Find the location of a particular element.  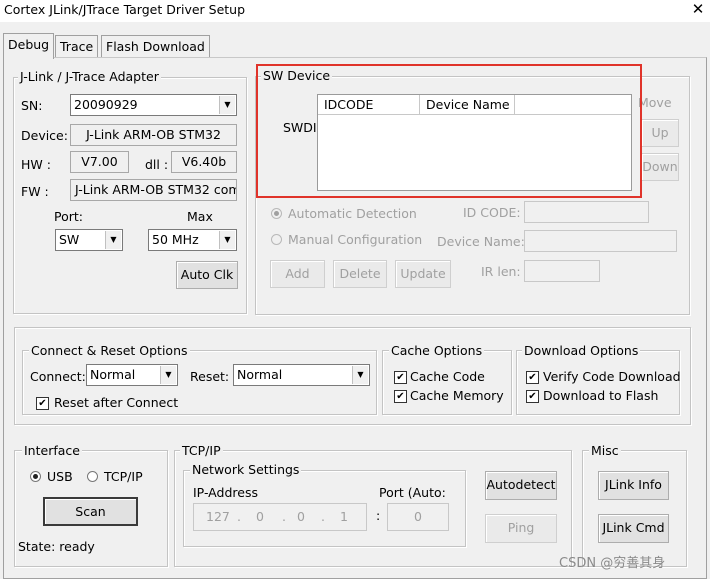

close-icon: ✕ is located at coordinates (698, 9).